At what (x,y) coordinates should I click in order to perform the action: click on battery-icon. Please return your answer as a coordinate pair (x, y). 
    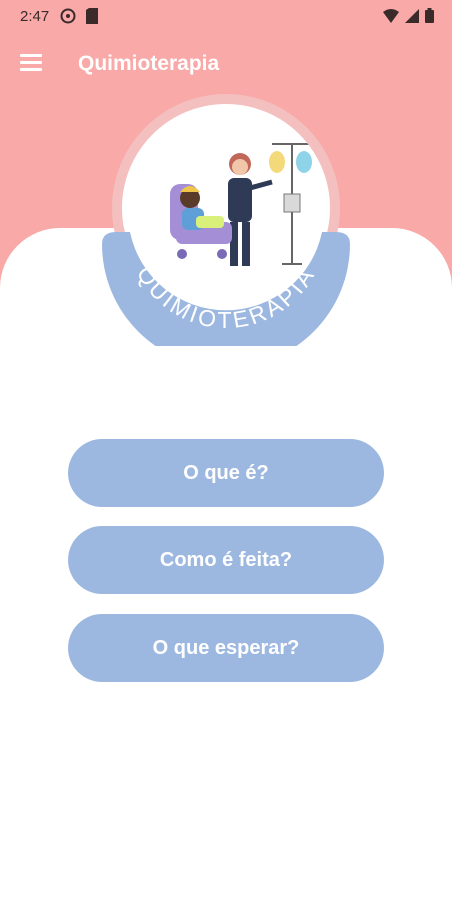
    Looking at the image, I should click on (429, 15).